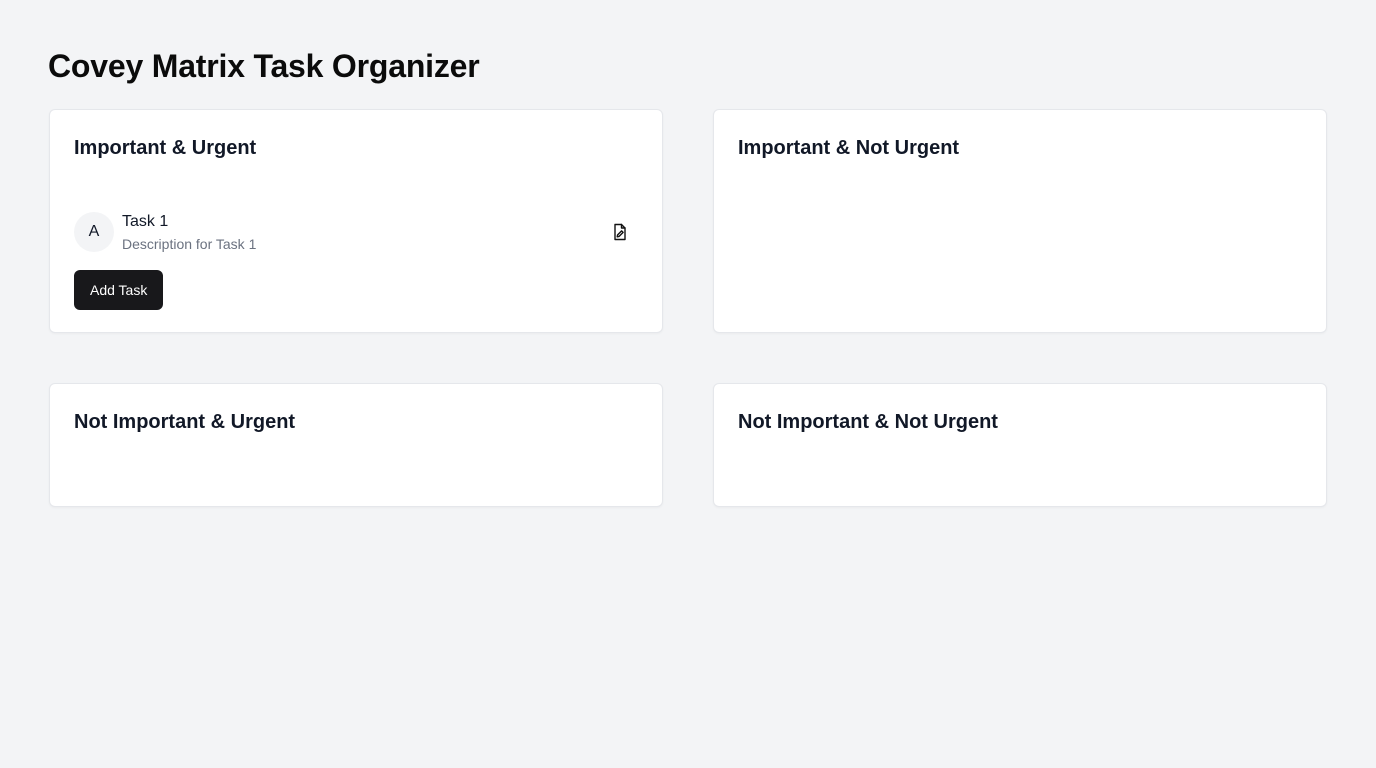 The width and height of the screenshot is (1376, 768). What do you see at coordinates (849, 148) in the screenshot?
I see `quadrant-title: Important & Not Urgent` at bounding box center [849, 148].